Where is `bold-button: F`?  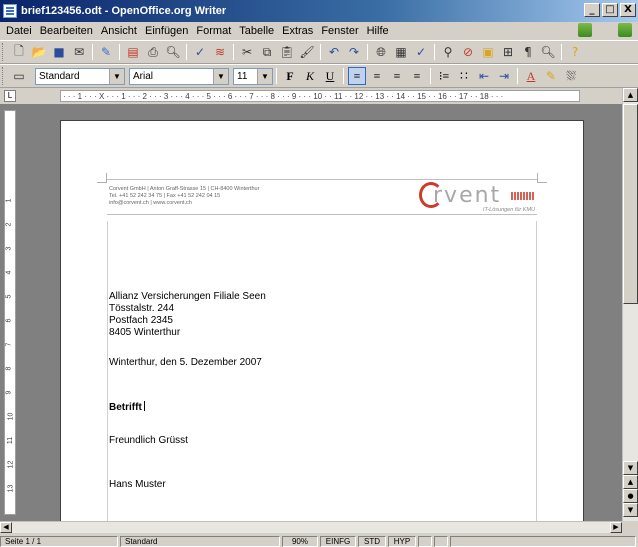 bold-button: F is located at coordinates (290, 76).